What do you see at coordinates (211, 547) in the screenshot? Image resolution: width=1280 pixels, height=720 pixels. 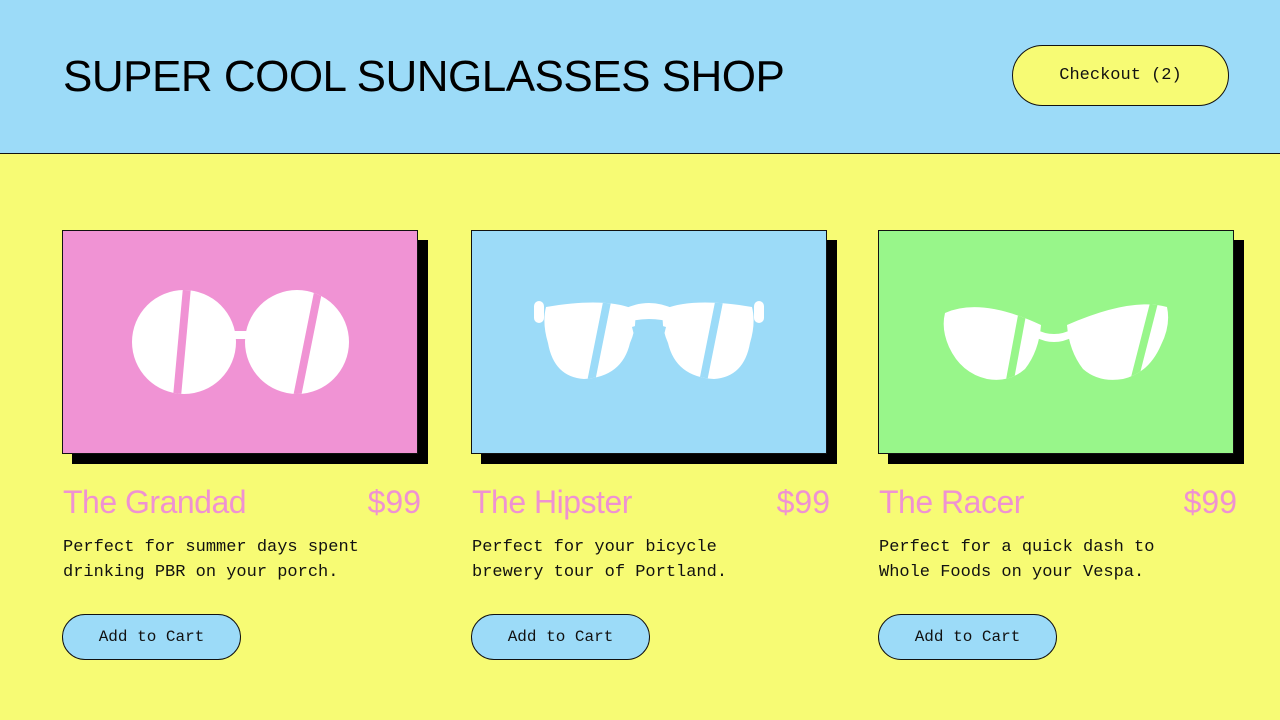 I see `description-line: Perfect for summer days spent` at bounding box center [211, 547].